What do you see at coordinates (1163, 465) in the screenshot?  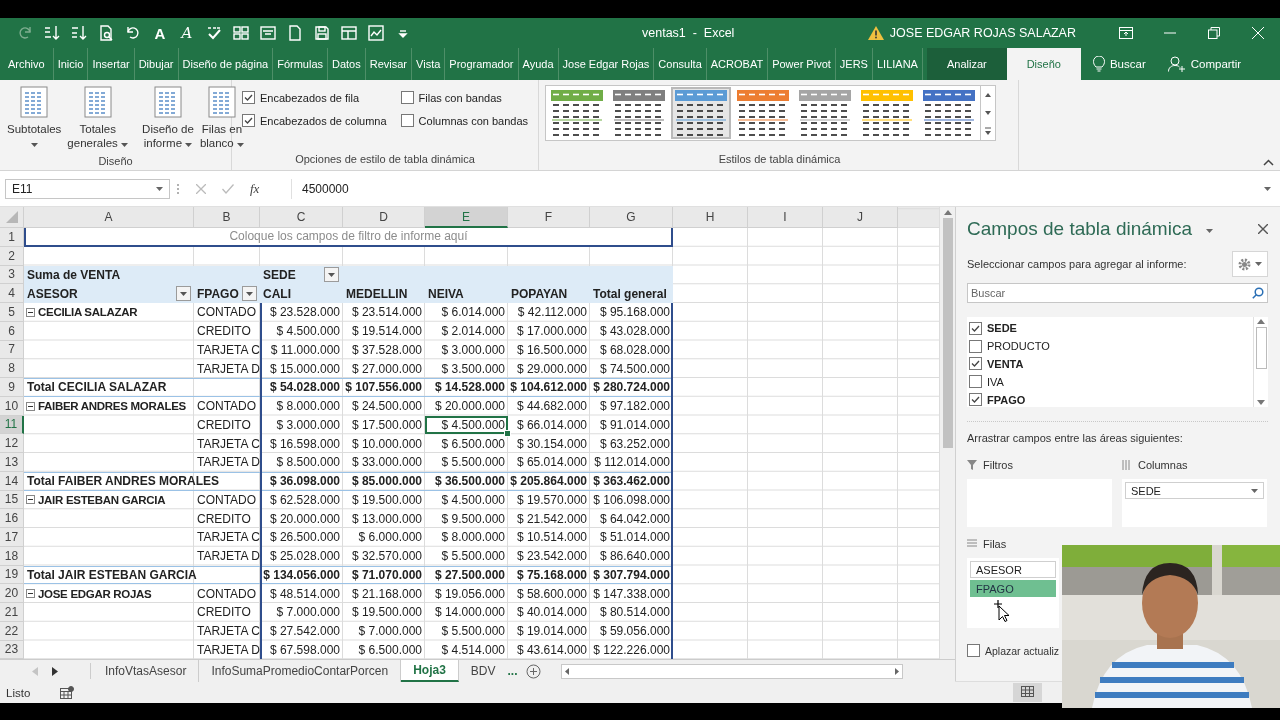 I see `area-label: Columnas` at bounding box center [1163, 465].